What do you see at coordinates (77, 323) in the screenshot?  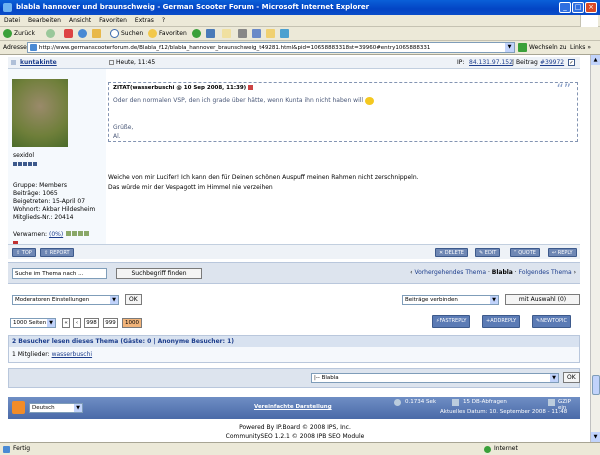 I see `prev-page-button: ‹` at bounding box center [77, 323].